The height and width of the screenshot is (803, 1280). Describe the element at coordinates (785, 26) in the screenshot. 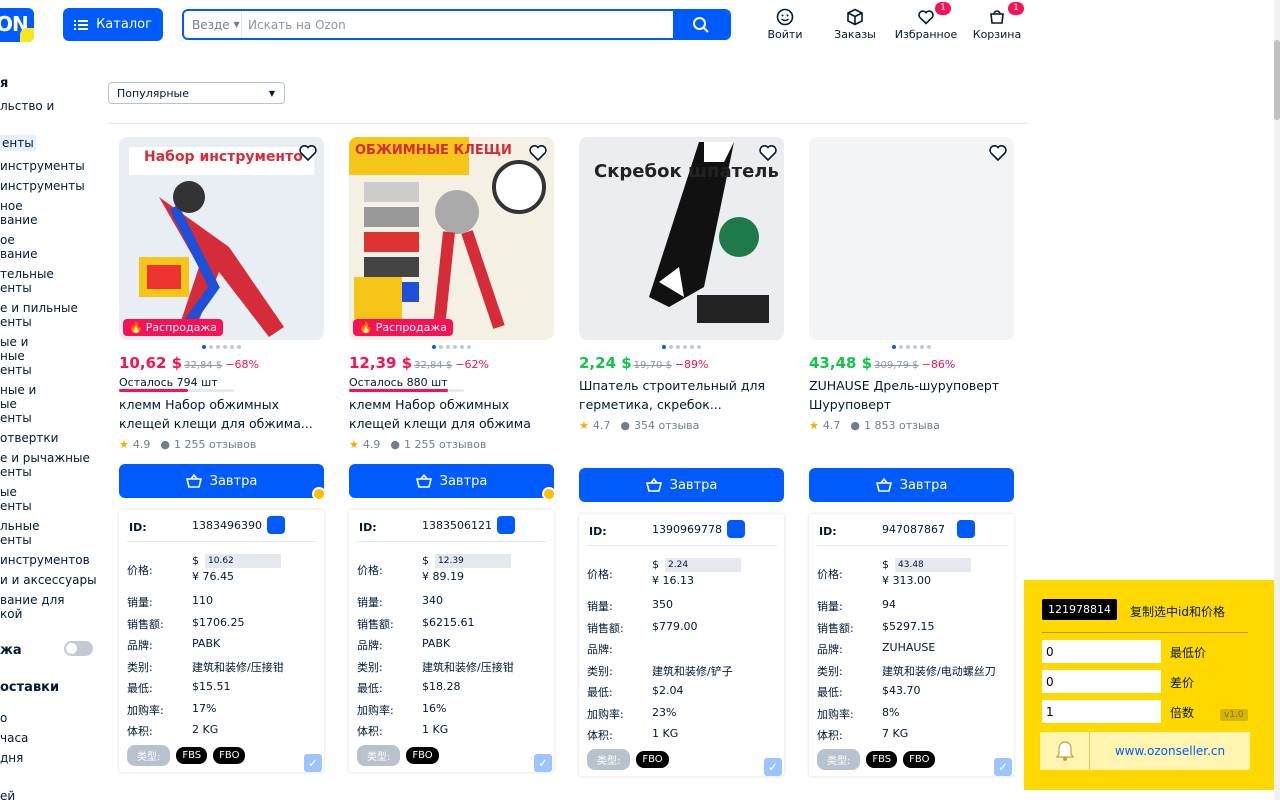

I see `login-button: Войти` at that location.